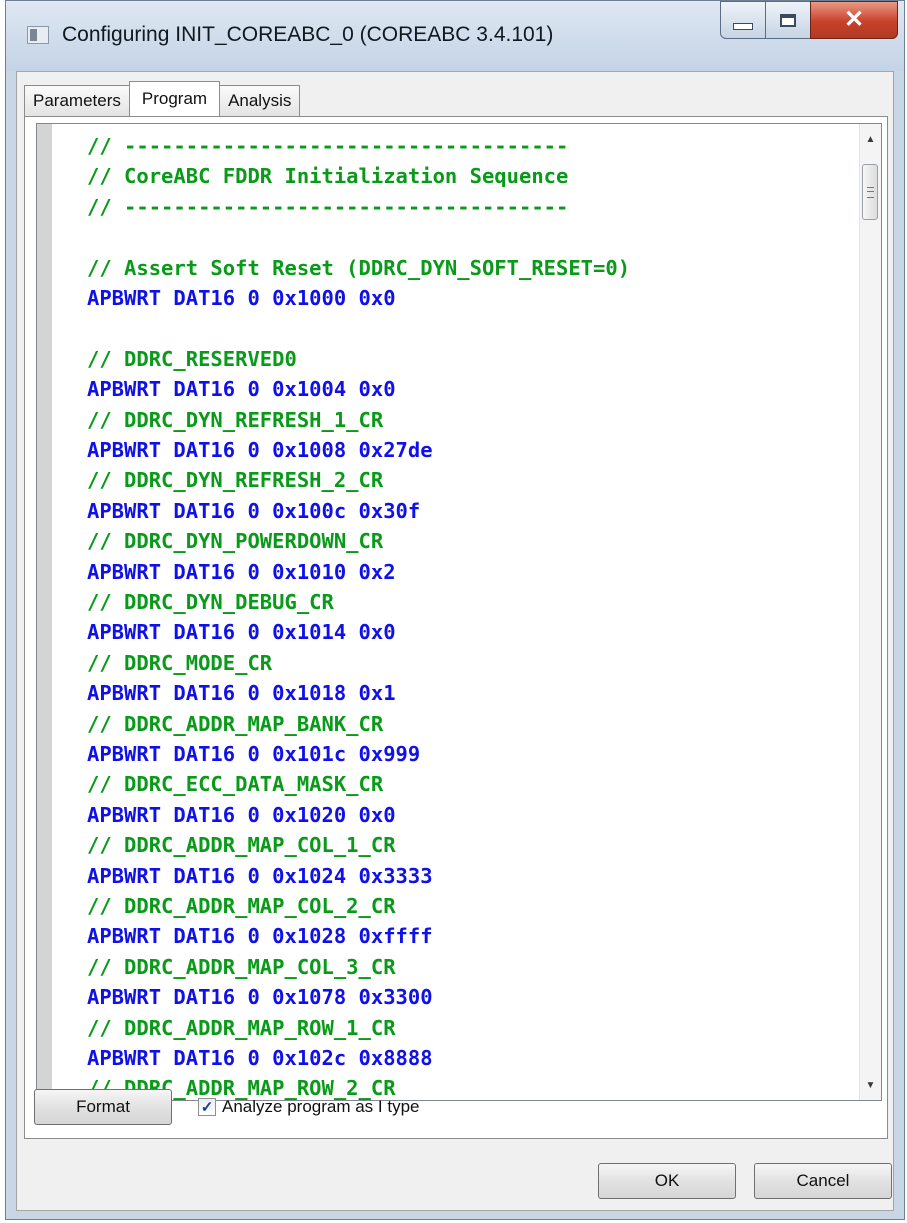 The height and width of the screenshot is (1223, 907). I want to click on scroll-up-icon: ▲, so click(870, 139).